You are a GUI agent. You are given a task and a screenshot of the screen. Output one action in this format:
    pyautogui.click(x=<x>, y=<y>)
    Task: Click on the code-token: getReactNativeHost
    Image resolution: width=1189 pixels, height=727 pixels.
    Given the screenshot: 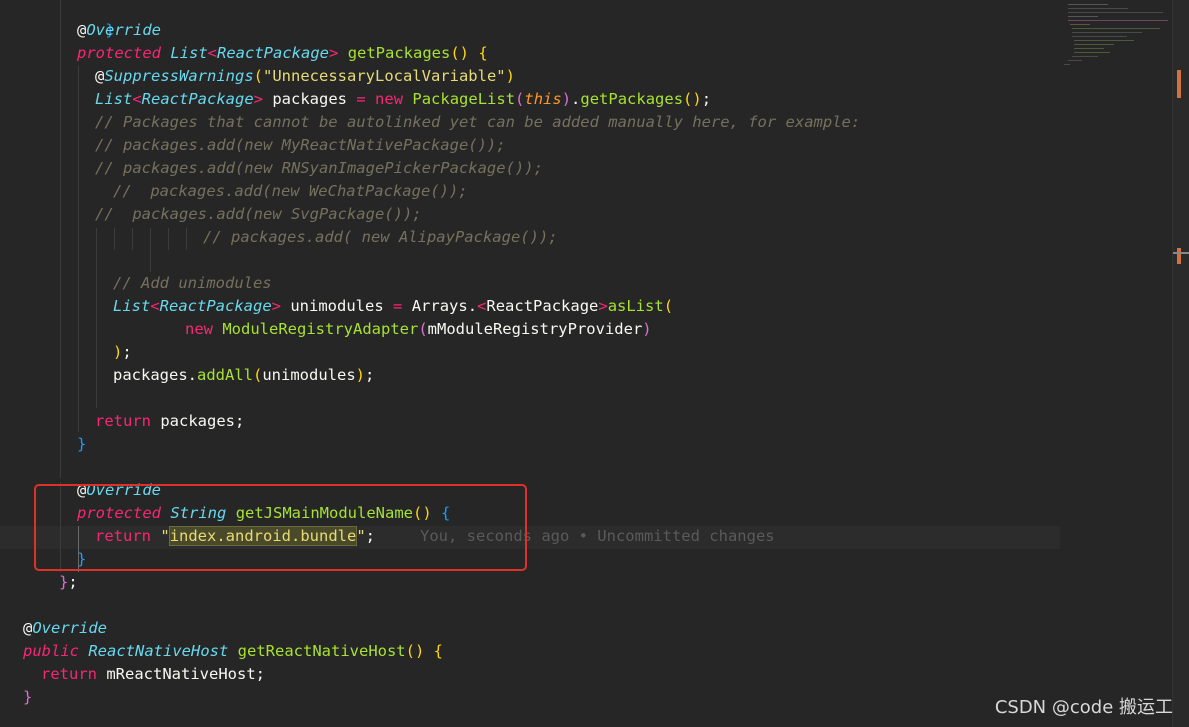 What is the action you would take?
    pyautogui.click(x=321, y=651)
    